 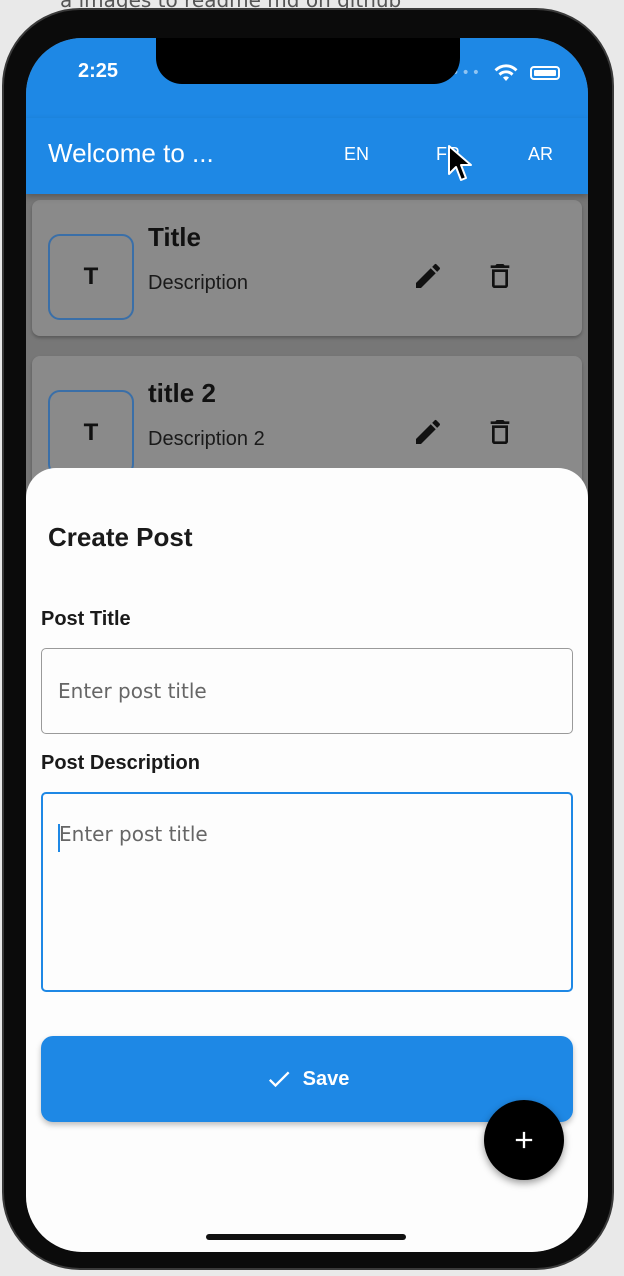 What do you see at coordinates (86, 619) in the screenshot?
I see `post-title-label: Post Title` at bounding box center [86, 619].